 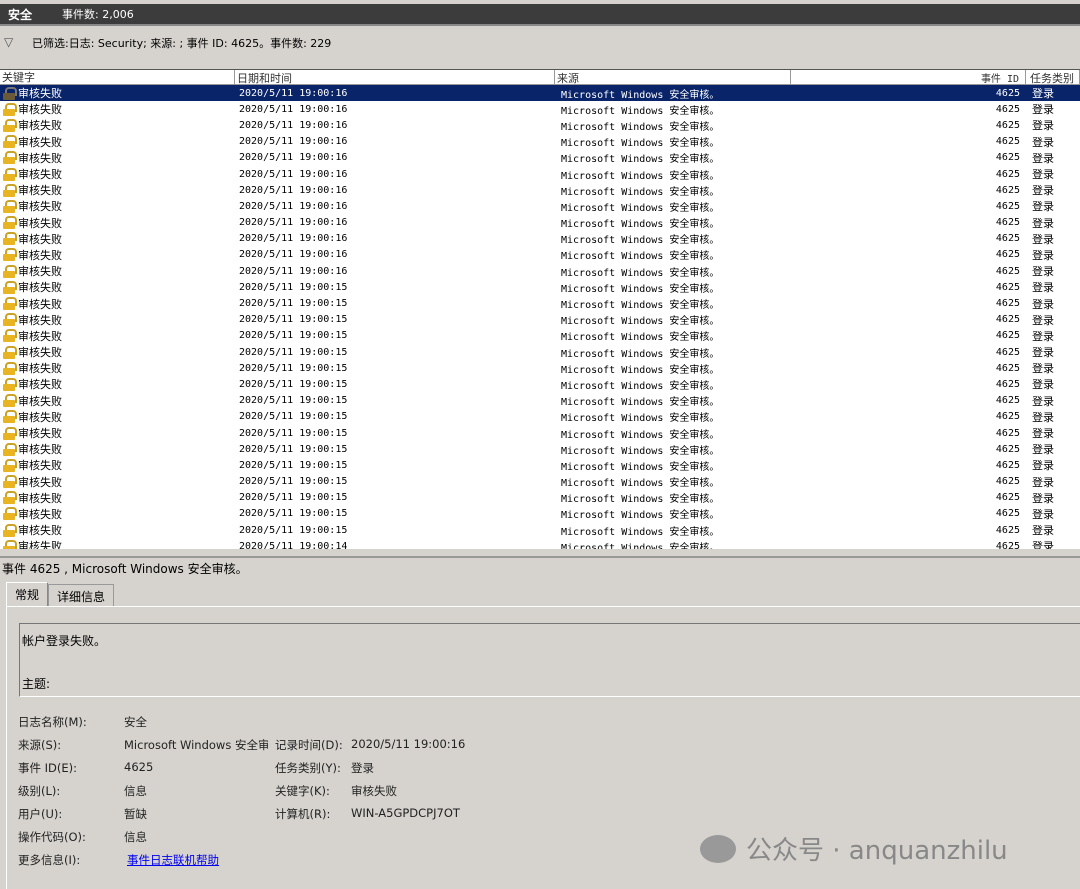 I want to click on level-value: 信息, so click(x=135, y=791).